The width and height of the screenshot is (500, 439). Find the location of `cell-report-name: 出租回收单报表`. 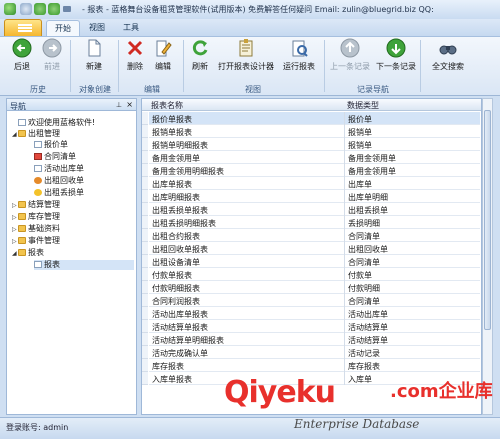

cell-report-name: 出租回收单报表 is located at coordinates (180, 249).